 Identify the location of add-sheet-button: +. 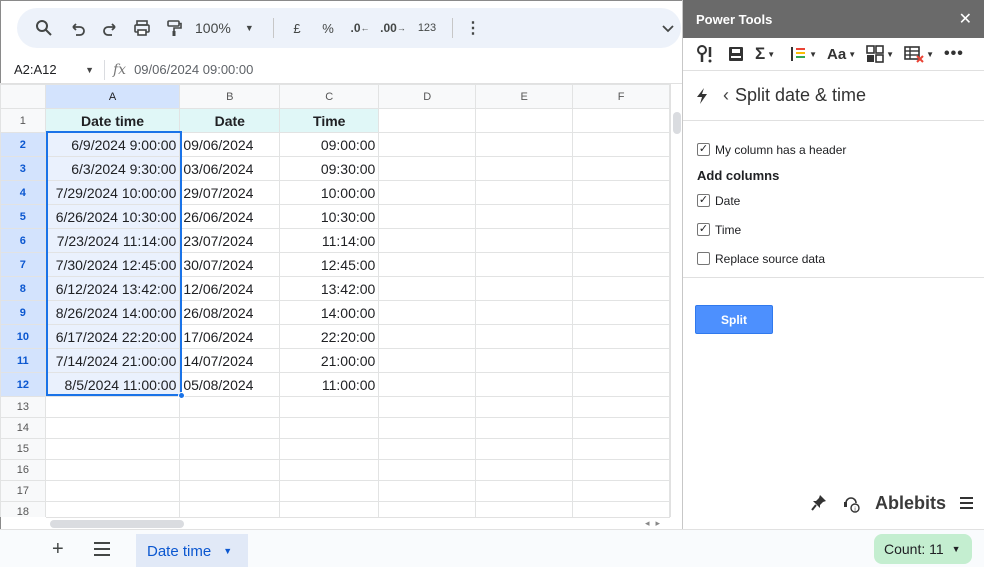
(58, 549).